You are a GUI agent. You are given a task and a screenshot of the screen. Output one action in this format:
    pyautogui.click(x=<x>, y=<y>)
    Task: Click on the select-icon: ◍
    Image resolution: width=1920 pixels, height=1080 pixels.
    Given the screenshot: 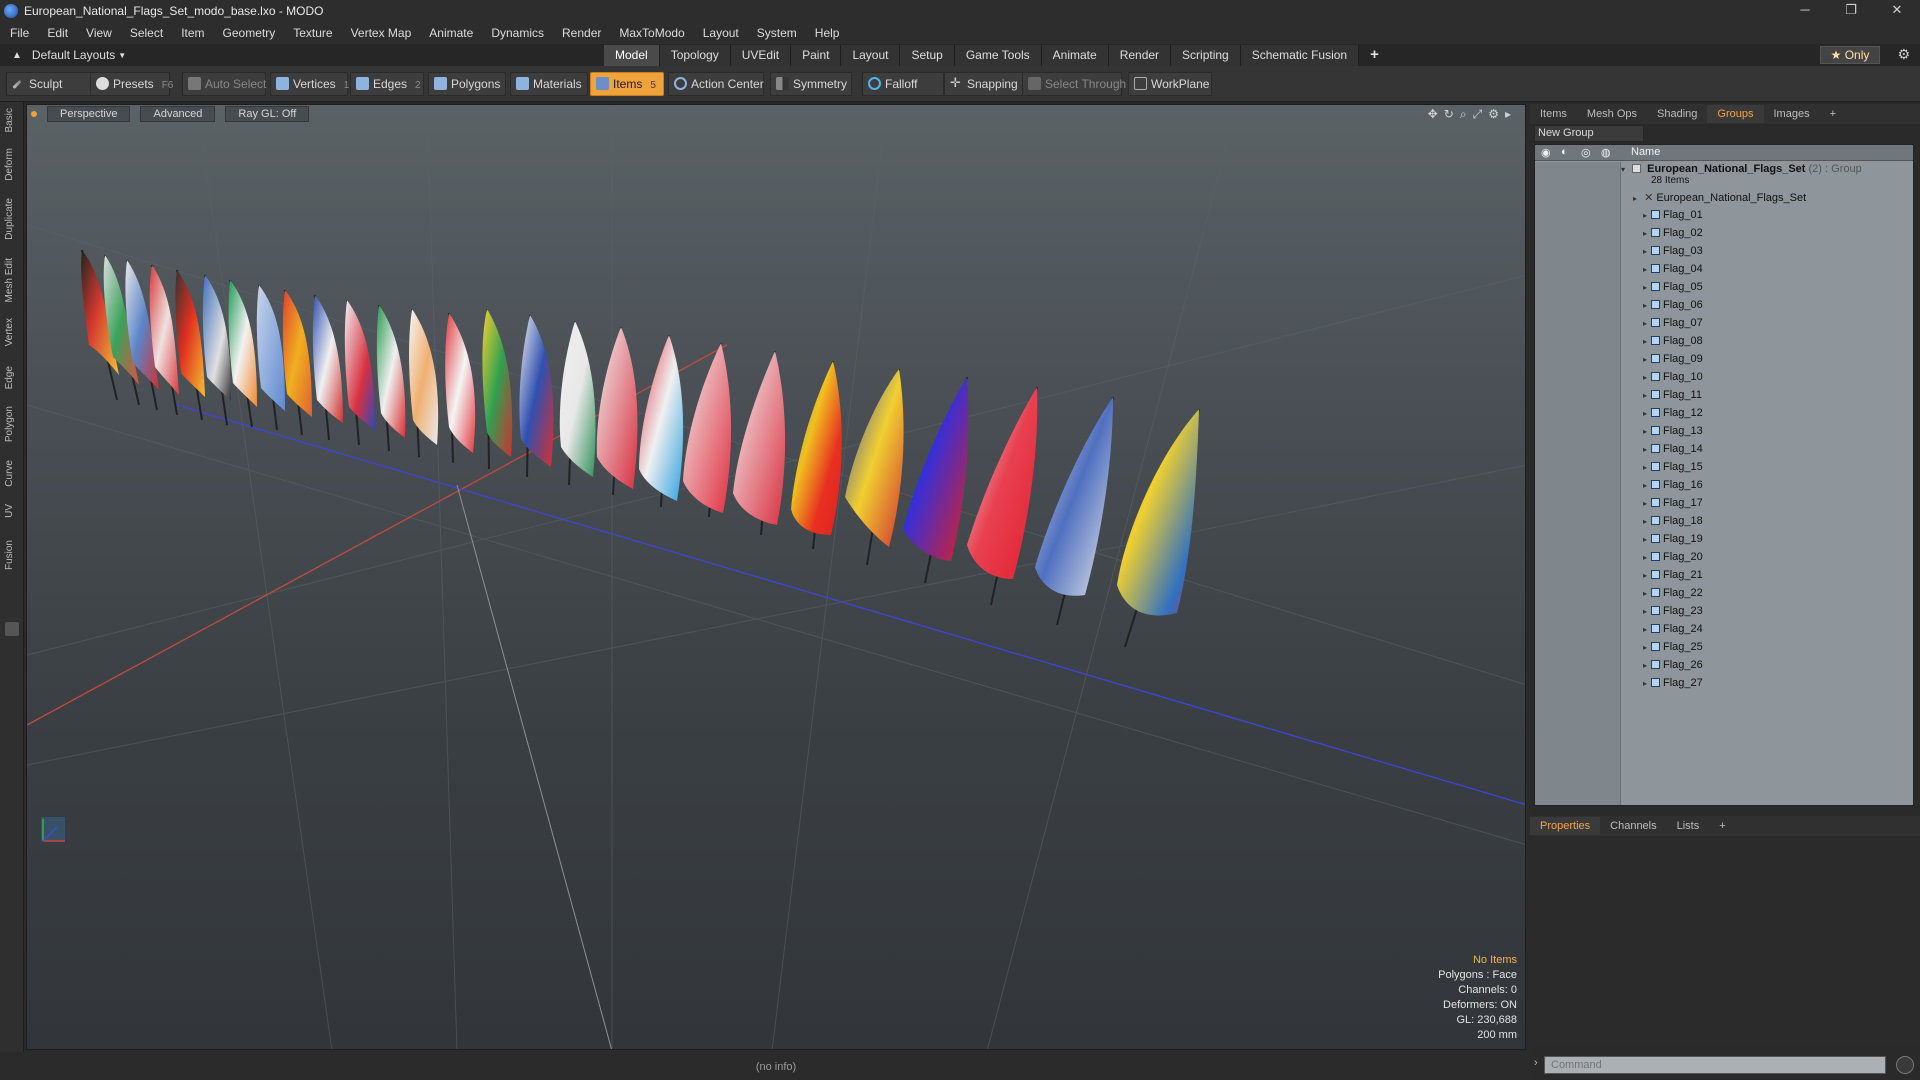 What is the action you would take?
    pyautogui.click(x=1606, y=152)
    